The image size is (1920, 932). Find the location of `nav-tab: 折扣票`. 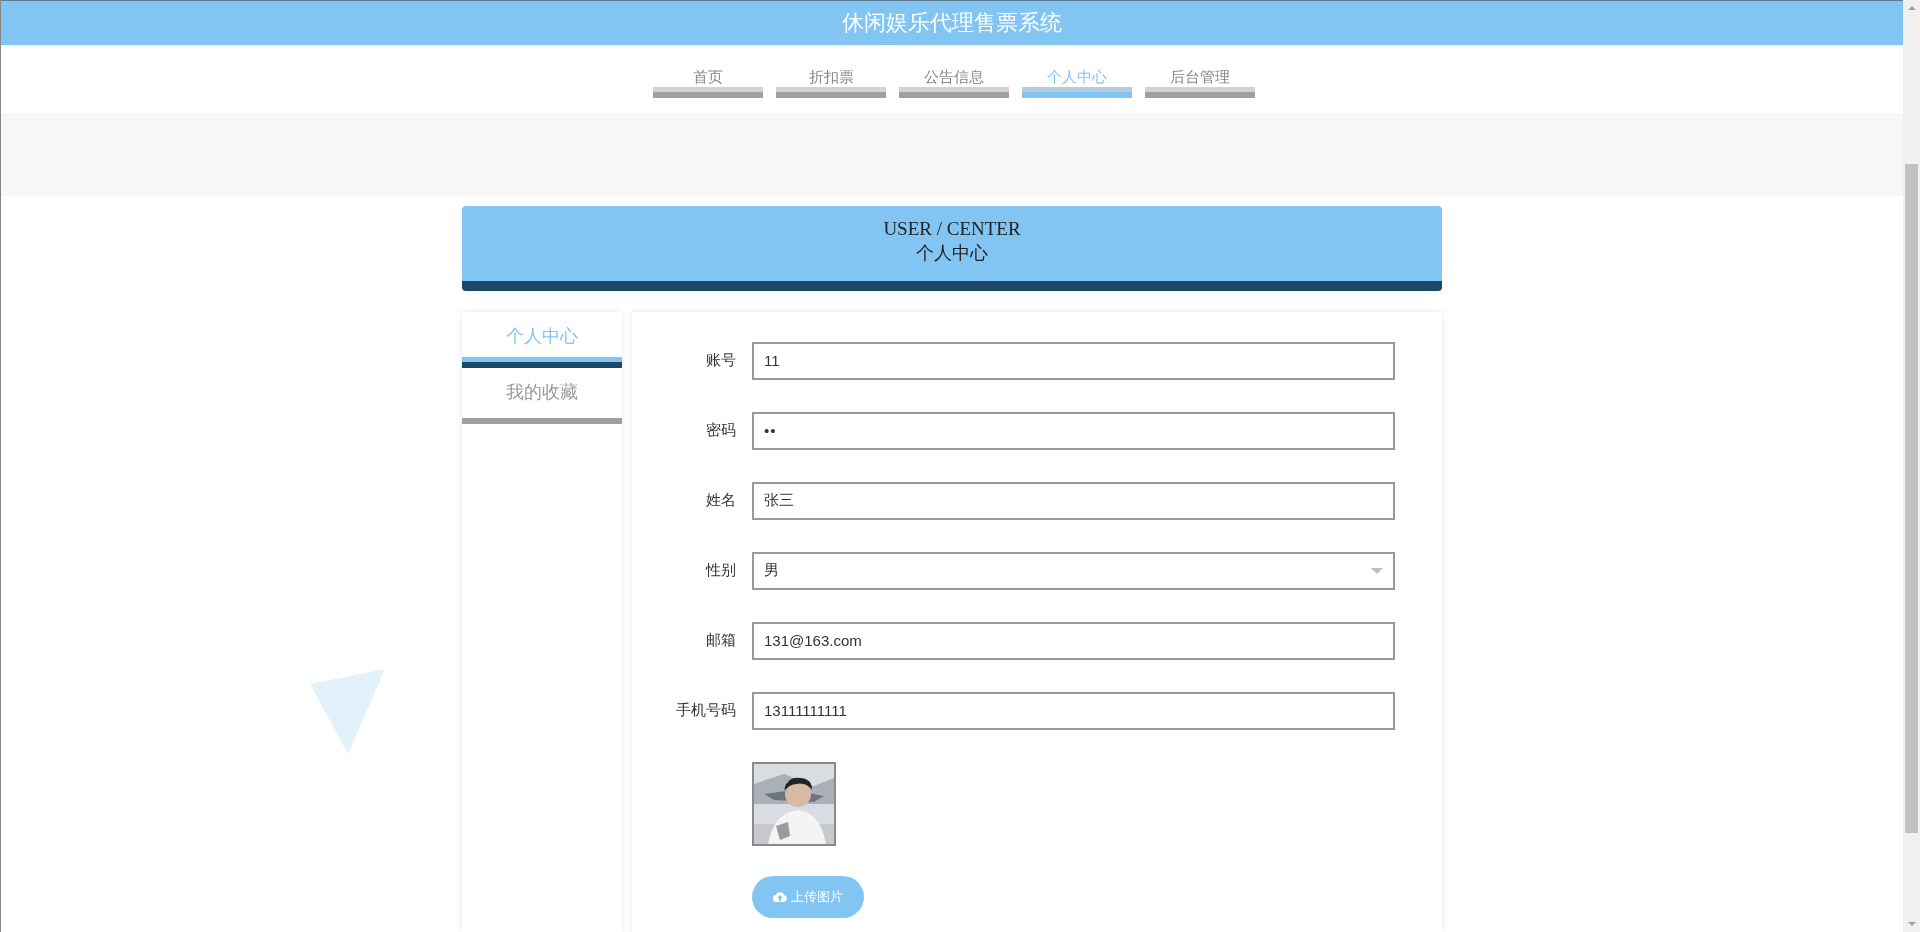

nav-tab: 折扣票 is located at coordinates (831, 83).